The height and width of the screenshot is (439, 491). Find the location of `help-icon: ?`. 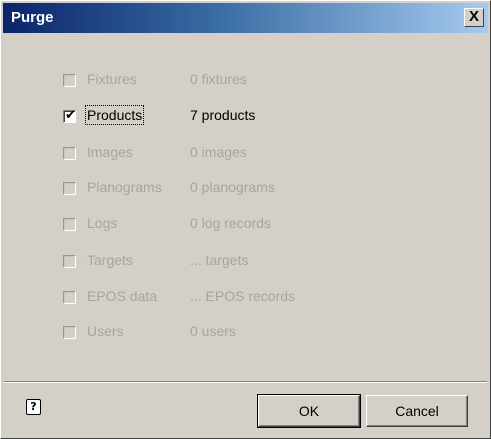

help-icon: ? is located at coordinates (33, 407).